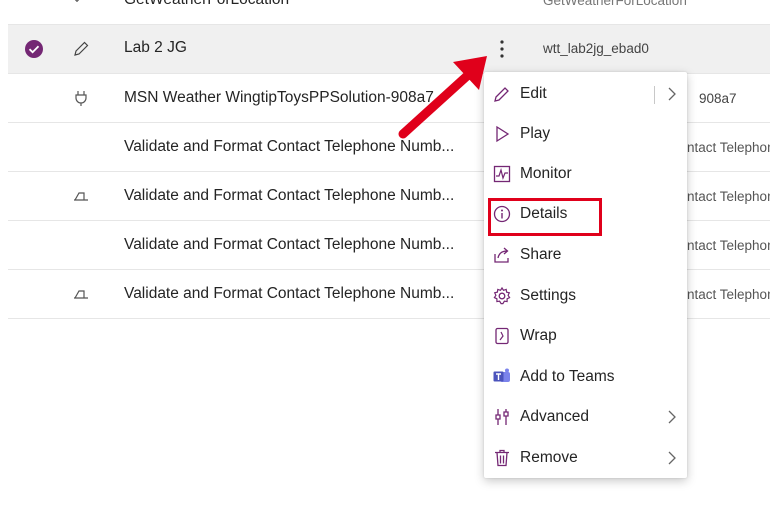  What do you see at coordinates (279, 97) in the screenshot?
I see `row-name: MSN Weather WingtipToysPPSolution-908a7` at bounding box center [279, 97].